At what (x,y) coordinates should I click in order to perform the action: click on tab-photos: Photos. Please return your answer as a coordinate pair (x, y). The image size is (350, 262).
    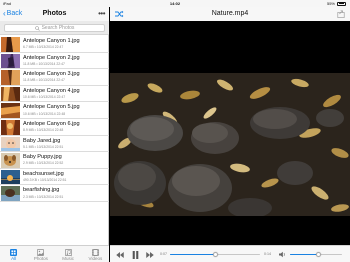
    Looking at the image, I should click on (40, 254).